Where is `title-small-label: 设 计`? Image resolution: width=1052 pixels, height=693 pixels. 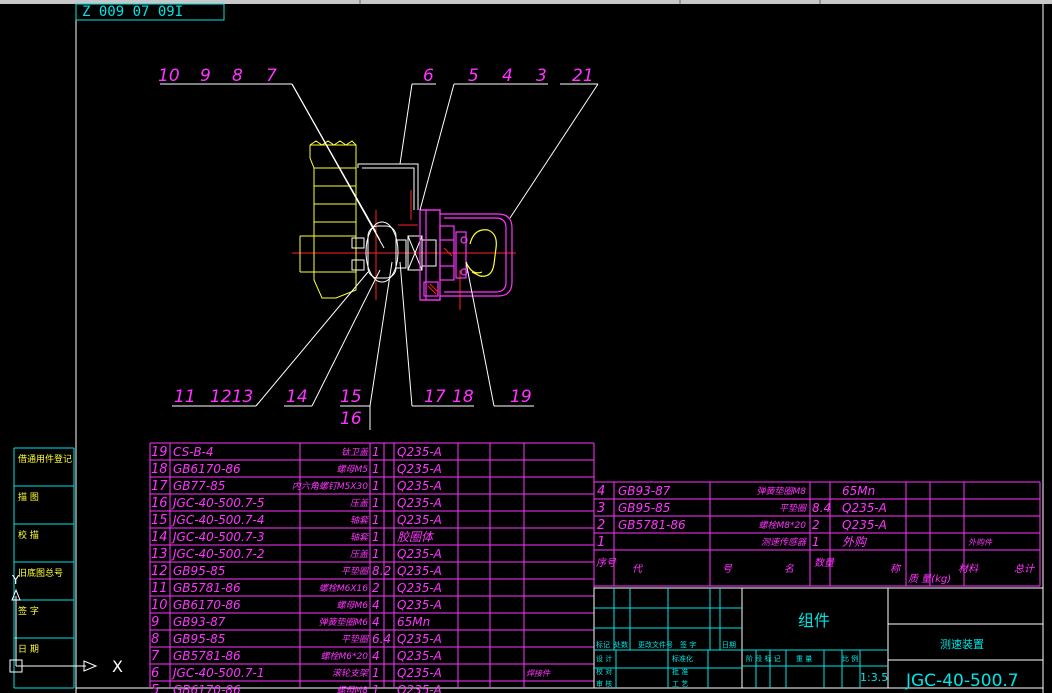 title-small-label: 设 计 is located at coordinates (604, 658).